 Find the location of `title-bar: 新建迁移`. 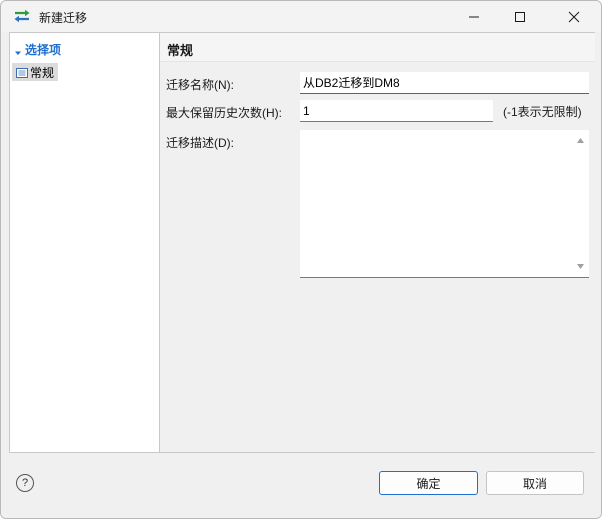

title-bar: 新建迁移 is located at coordinates (301, 16).